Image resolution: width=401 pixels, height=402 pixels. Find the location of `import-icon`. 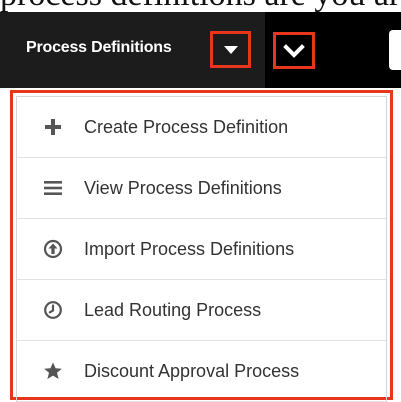

import-icon is located at coordinates (53, 249).